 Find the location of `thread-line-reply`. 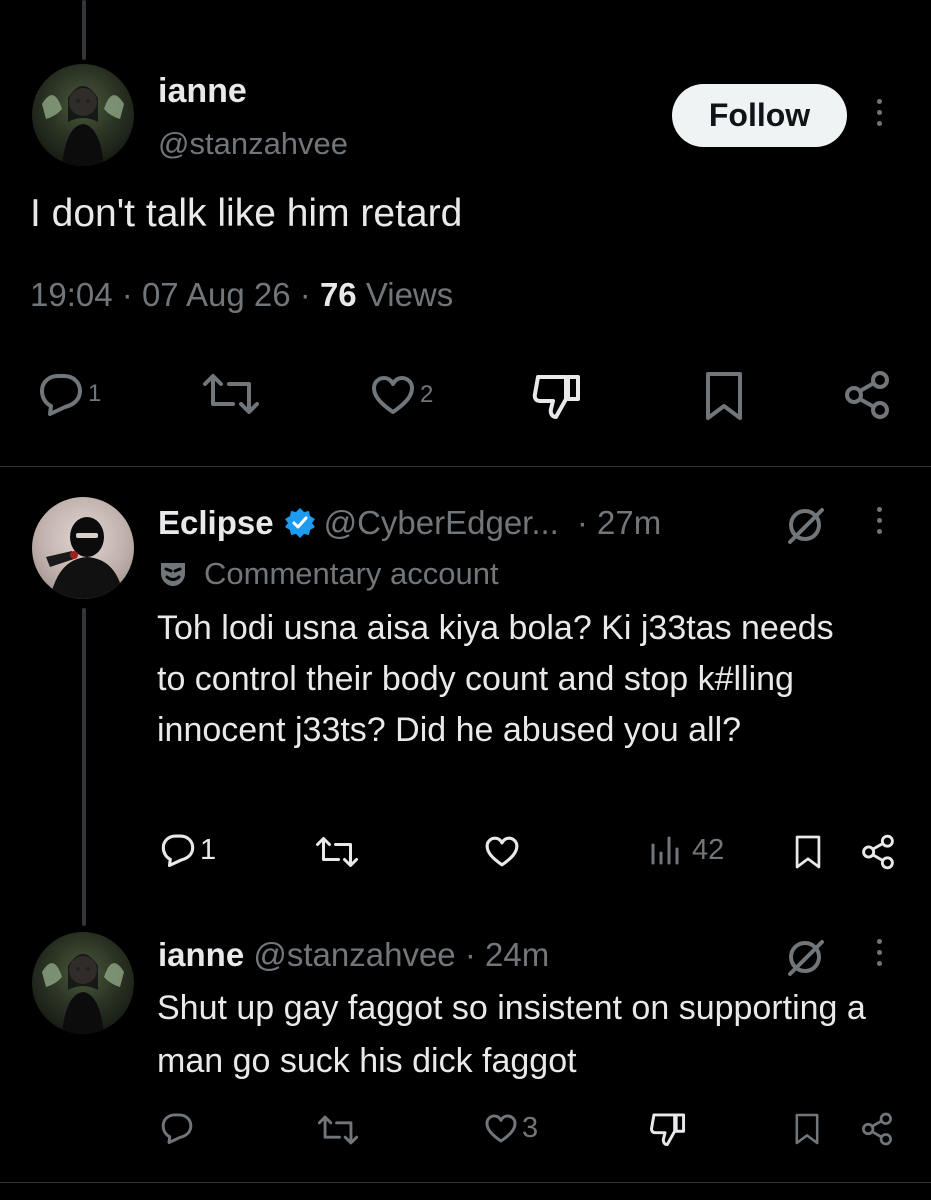

thread-line-reply is located at coordinates (84, 767).